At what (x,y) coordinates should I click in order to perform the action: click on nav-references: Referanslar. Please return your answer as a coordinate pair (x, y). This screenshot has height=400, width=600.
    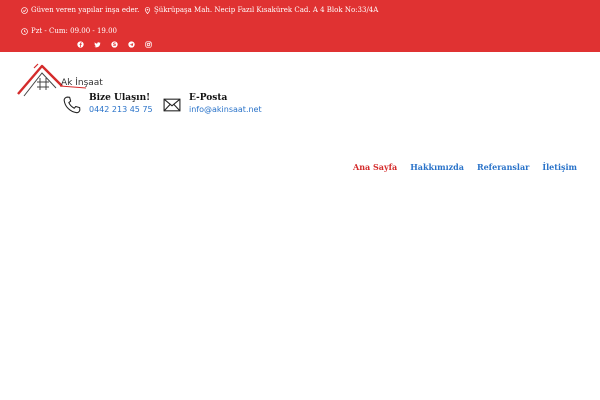
    Looking at the image, I should click on (503, 167).